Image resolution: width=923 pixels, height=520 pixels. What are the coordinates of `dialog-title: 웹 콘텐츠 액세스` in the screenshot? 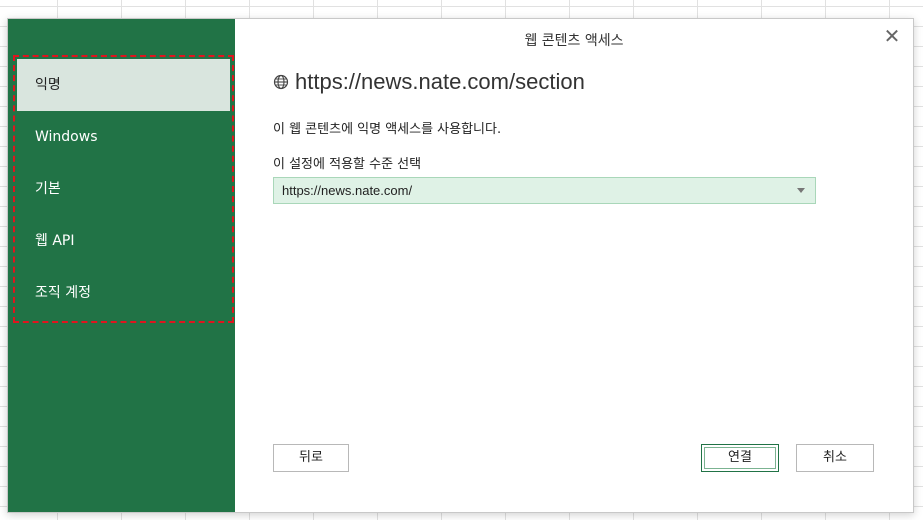 It's located at (574, 41).